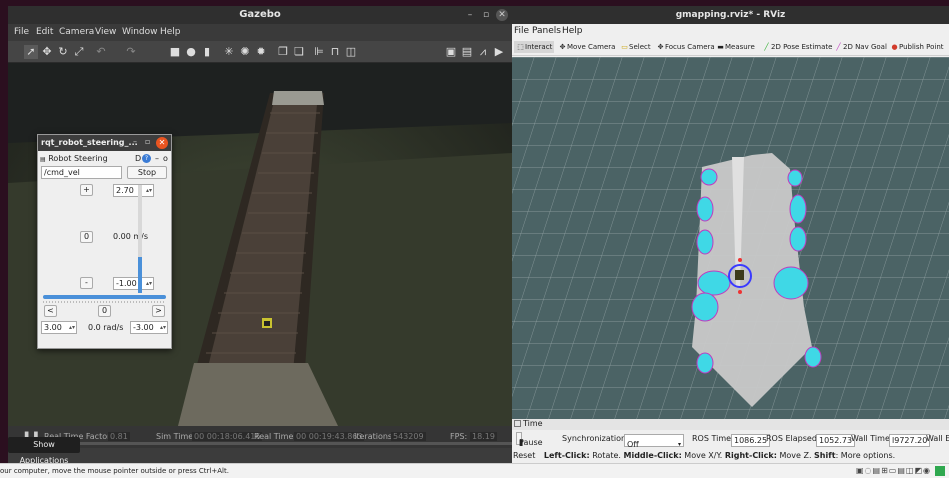 This screenshot has width=949, height=478. Describe the element at coordinates (652, 455) in the screenshot. I see `hint-middle-click: Middle-Click:` at that location.